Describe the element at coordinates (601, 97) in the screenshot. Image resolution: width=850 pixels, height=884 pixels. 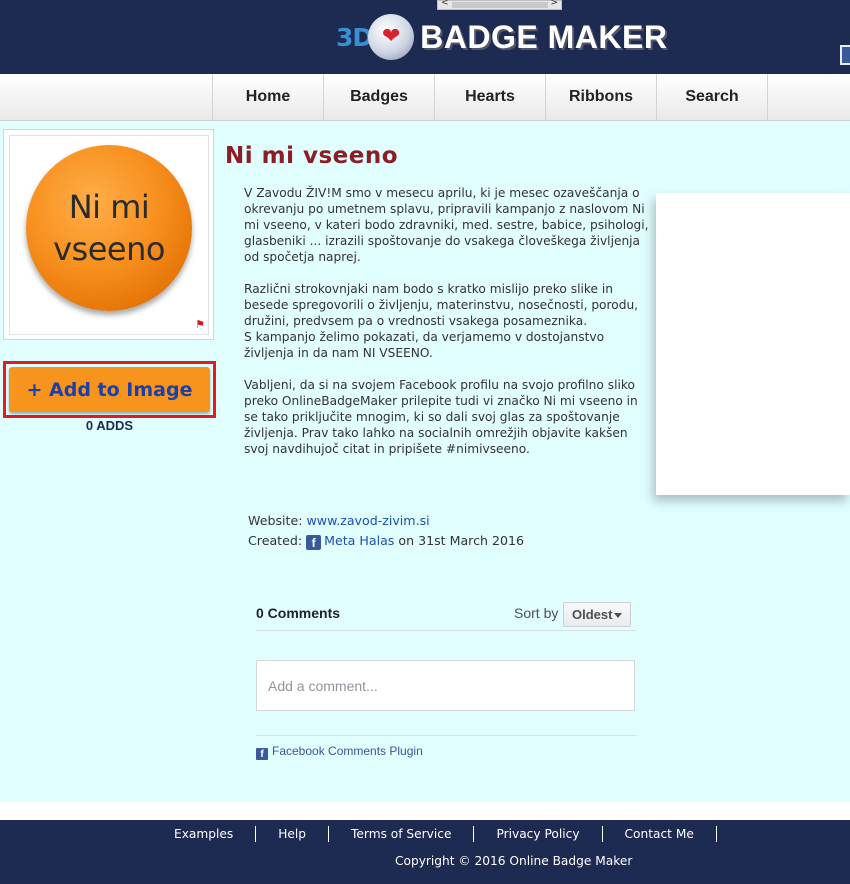
I see `nav-ribbons: Ribbons` at that location.